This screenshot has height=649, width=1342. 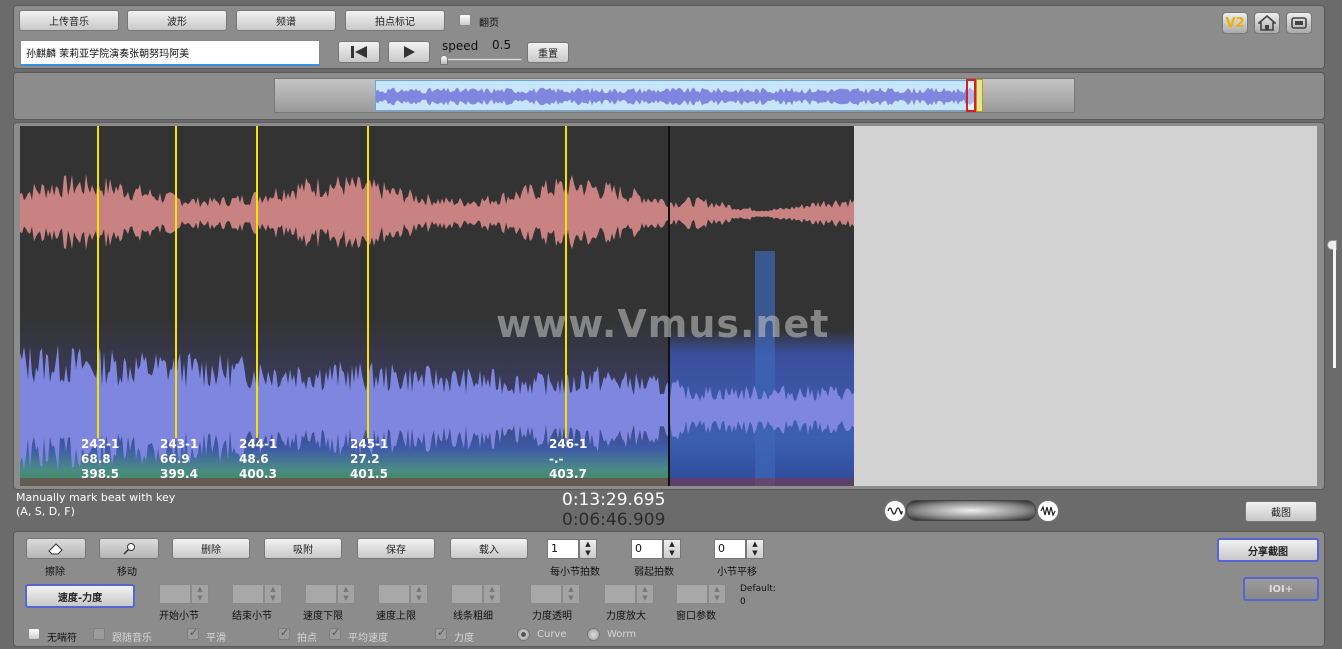 What do you see at coordinates (395, 20) in the screenshot?
I see `beat-mark-button: 拍点标记` at bounding box center [395, 20].